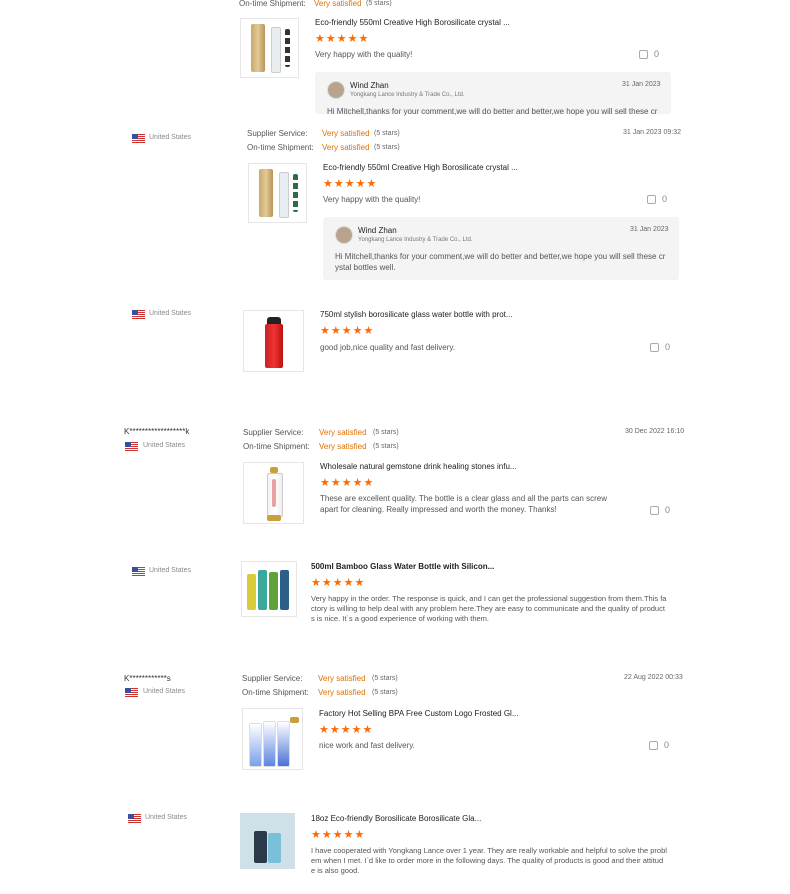 The image size is (790, 894). What do you see at coordinates (655, 431) in the screenshot?
I see `review-date: 30 Dec 2022 16:10` at bounding box center [655, 431].